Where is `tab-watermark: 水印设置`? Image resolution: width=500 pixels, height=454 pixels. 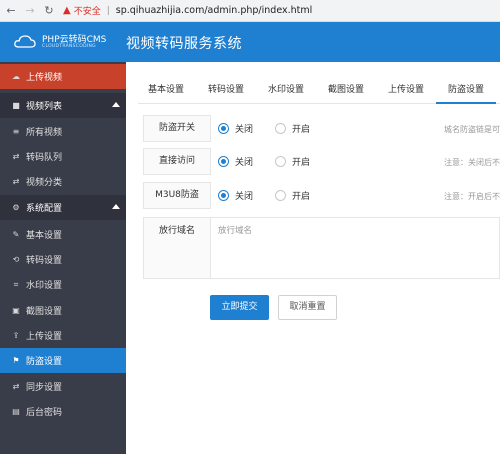 tab-watermark: 水印设置 is located at coordinates (286, 87).